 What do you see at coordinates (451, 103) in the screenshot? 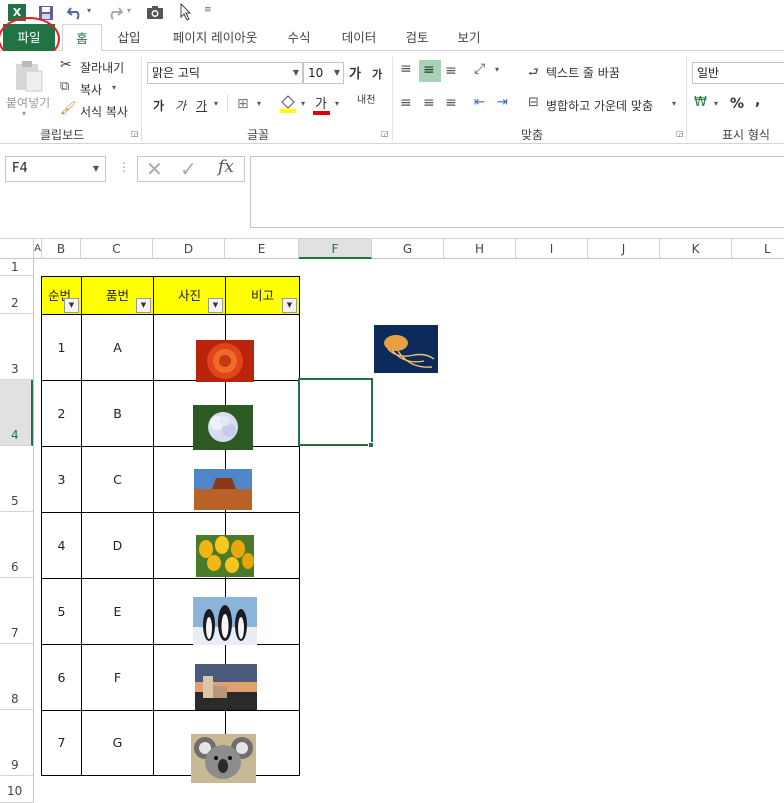
I see `align-right-icon: ≡` at bounding box center [451, 103].